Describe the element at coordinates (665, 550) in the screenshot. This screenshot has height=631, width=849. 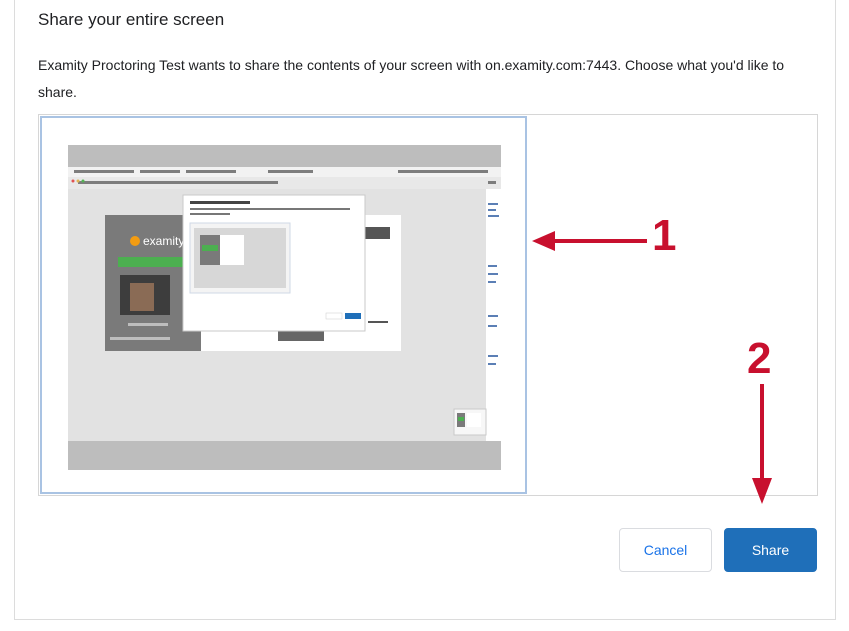
I see `cancel-button: Cancel` at that location.